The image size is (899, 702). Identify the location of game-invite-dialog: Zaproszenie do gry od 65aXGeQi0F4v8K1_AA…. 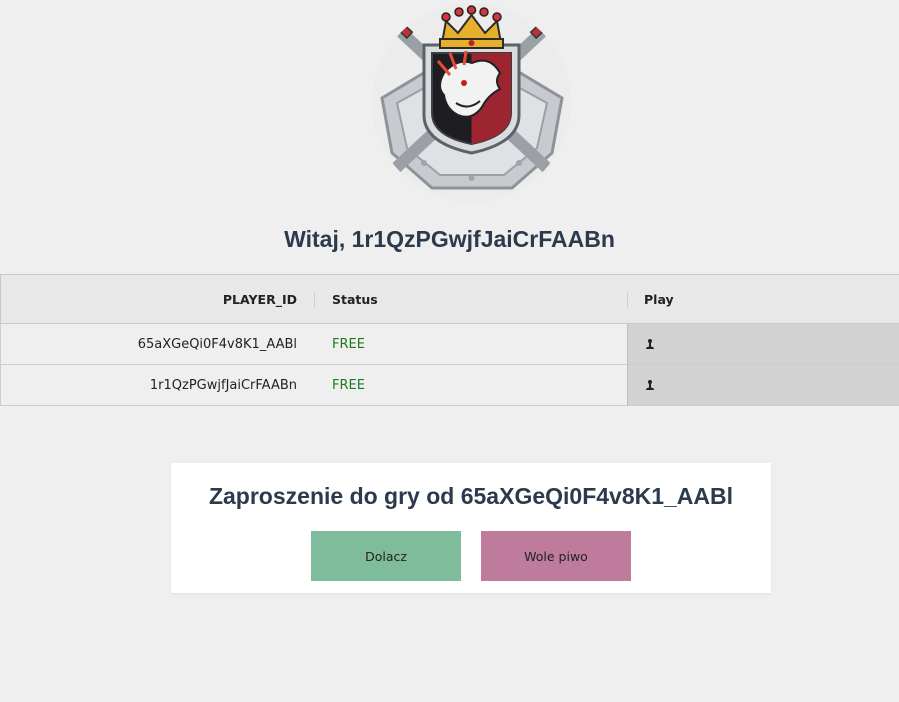
(471, 528).